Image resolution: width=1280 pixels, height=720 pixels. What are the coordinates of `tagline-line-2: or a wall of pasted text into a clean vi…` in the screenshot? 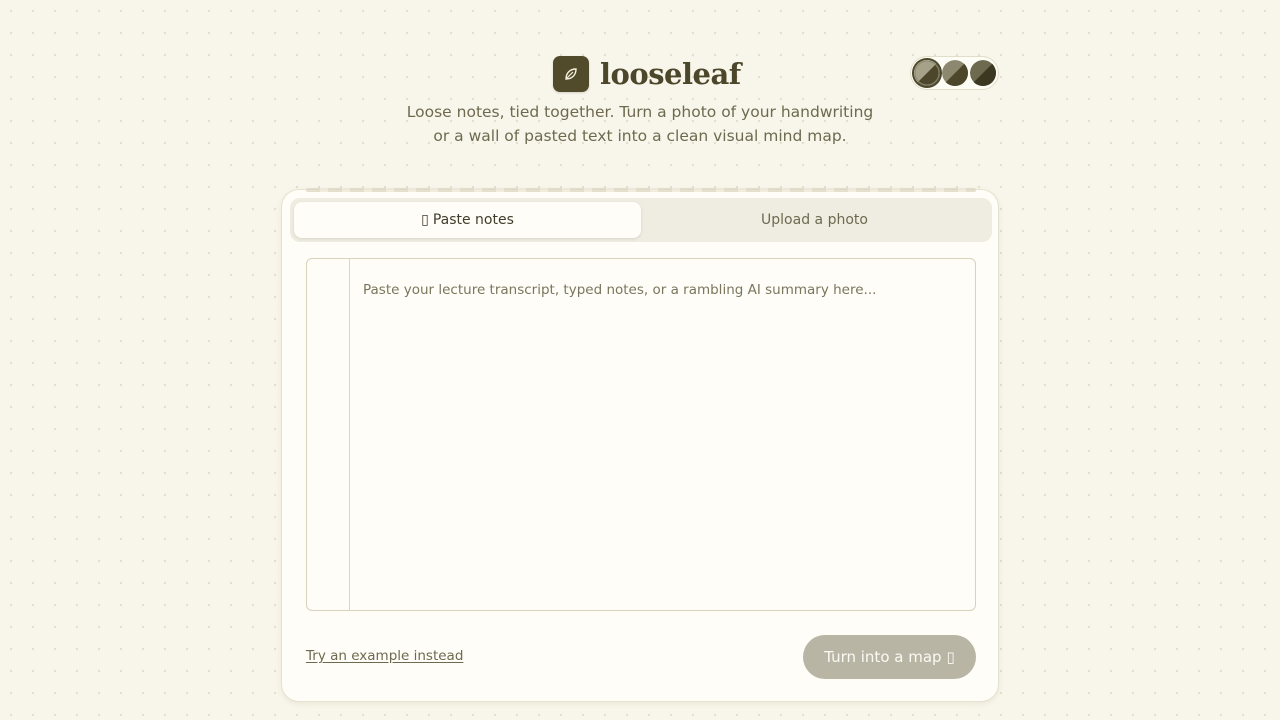 It's located at (640, 136).